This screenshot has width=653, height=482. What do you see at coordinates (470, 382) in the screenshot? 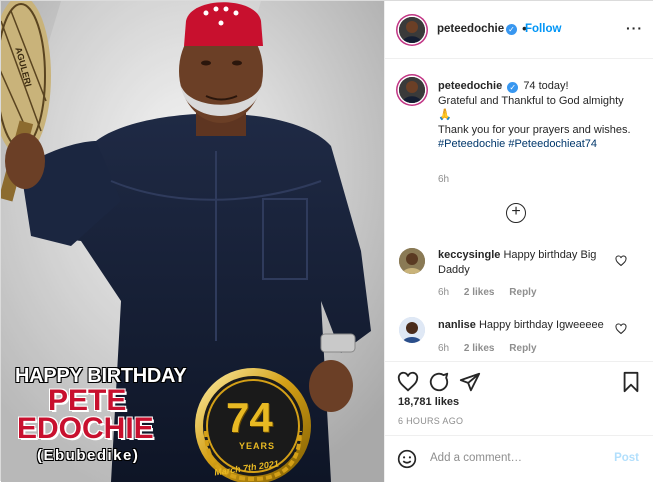
I see `share-icon` at bounding box center [470, 382].